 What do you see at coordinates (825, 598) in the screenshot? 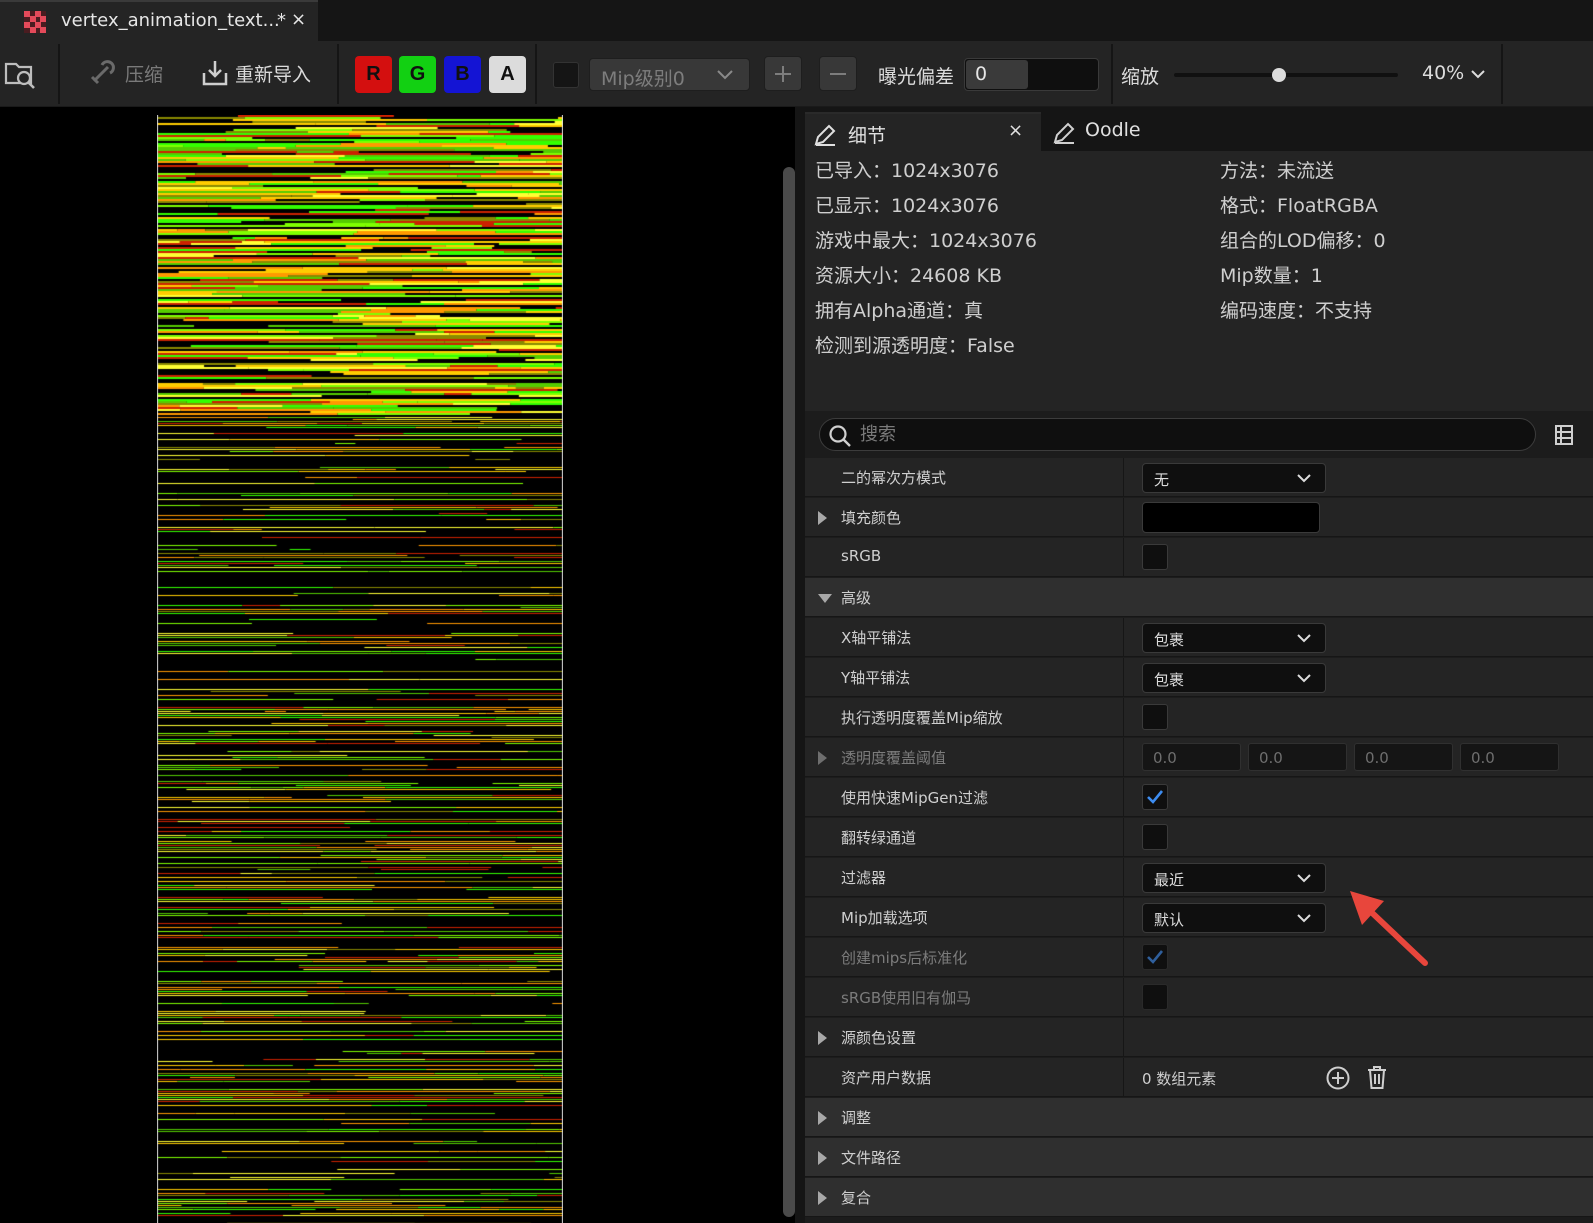
I see `collapse-arrow-icon` at bounding box center [825, 598].